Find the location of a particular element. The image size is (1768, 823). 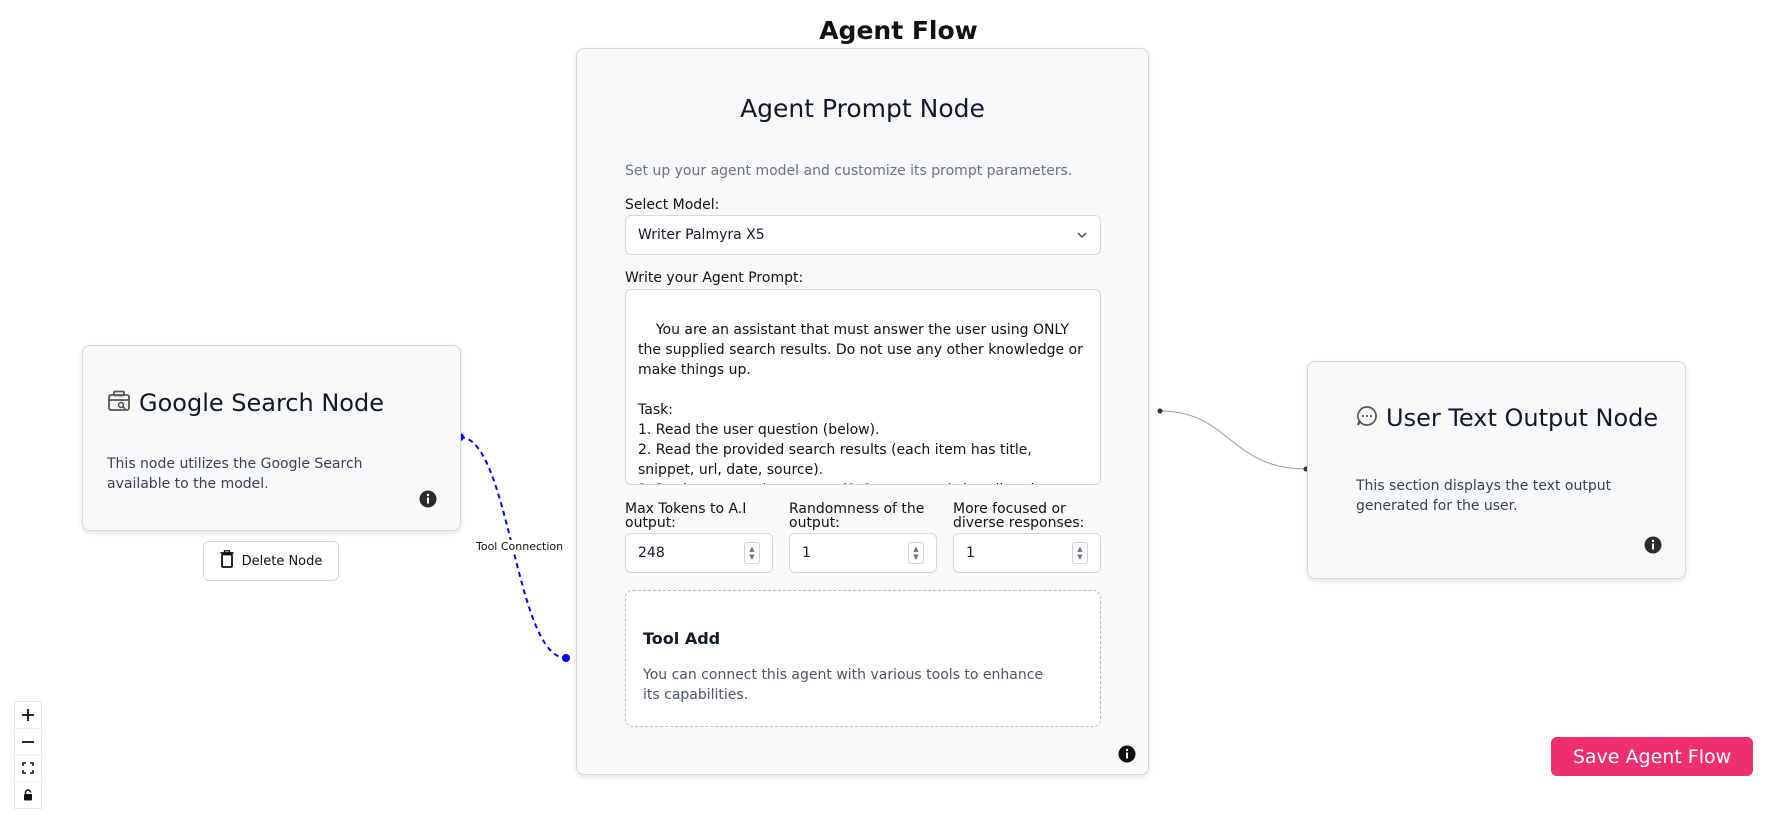

save-agent-flow-button: Save Agent Flow is located at coordinates (1652, 756).